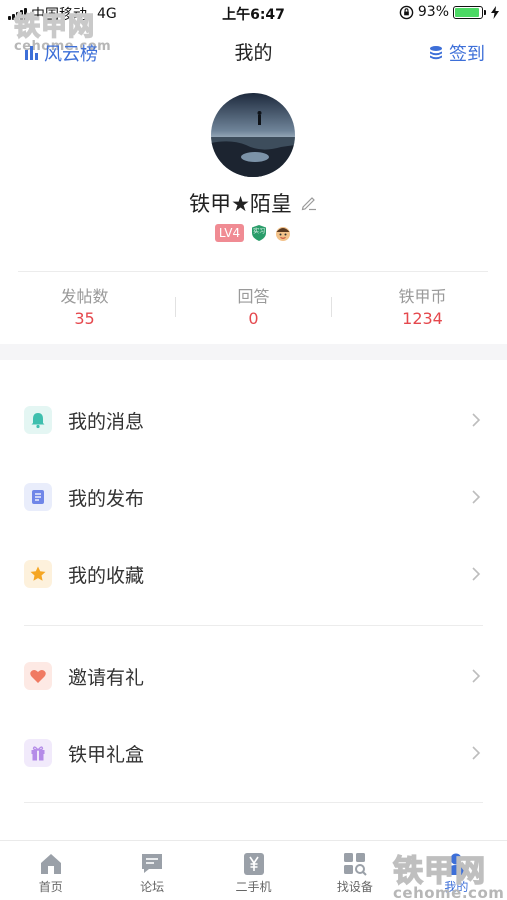 This screenshot has height=900, width=507. What do you see at coordinates (406, 12) in the screenshot?
I see `orientation-lock-icon` at bounding box center [406, 12].